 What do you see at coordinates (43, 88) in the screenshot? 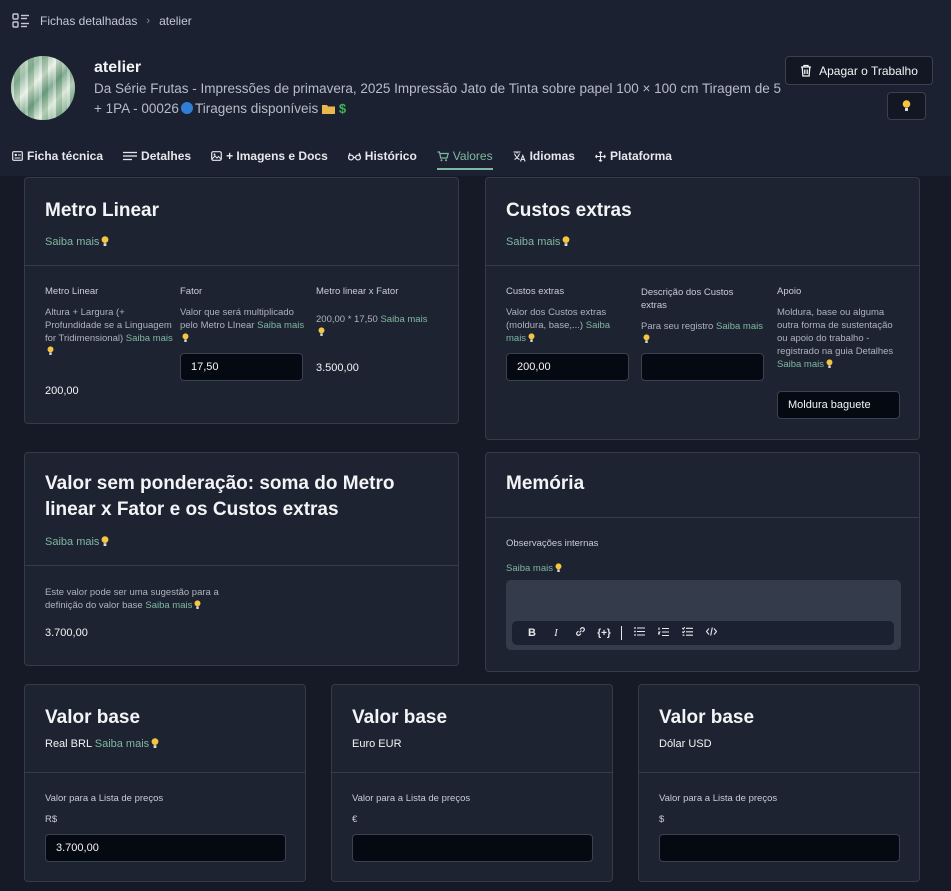
I see `artwork-thumbnail` at bounding box center [43, 88].